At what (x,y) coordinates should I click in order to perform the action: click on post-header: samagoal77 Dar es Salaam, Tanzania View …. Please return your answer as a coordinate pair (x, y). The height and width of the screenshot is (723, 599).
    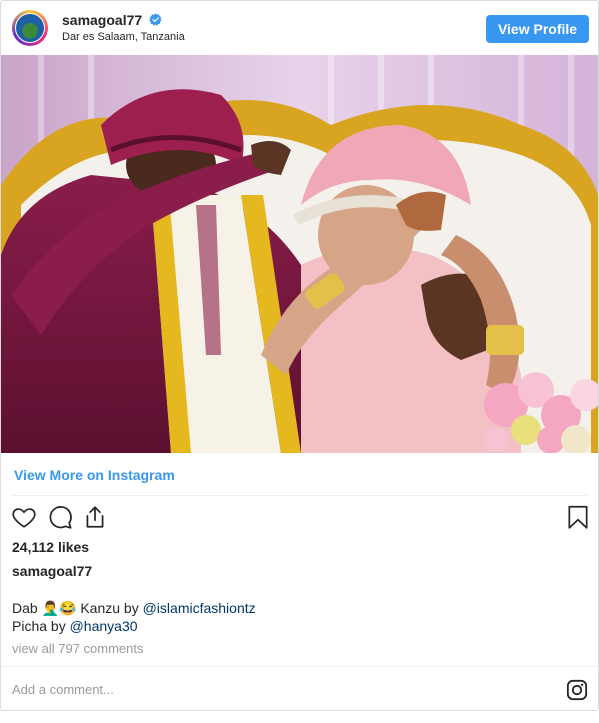
    Looking at the image, I should click on (299, 28).